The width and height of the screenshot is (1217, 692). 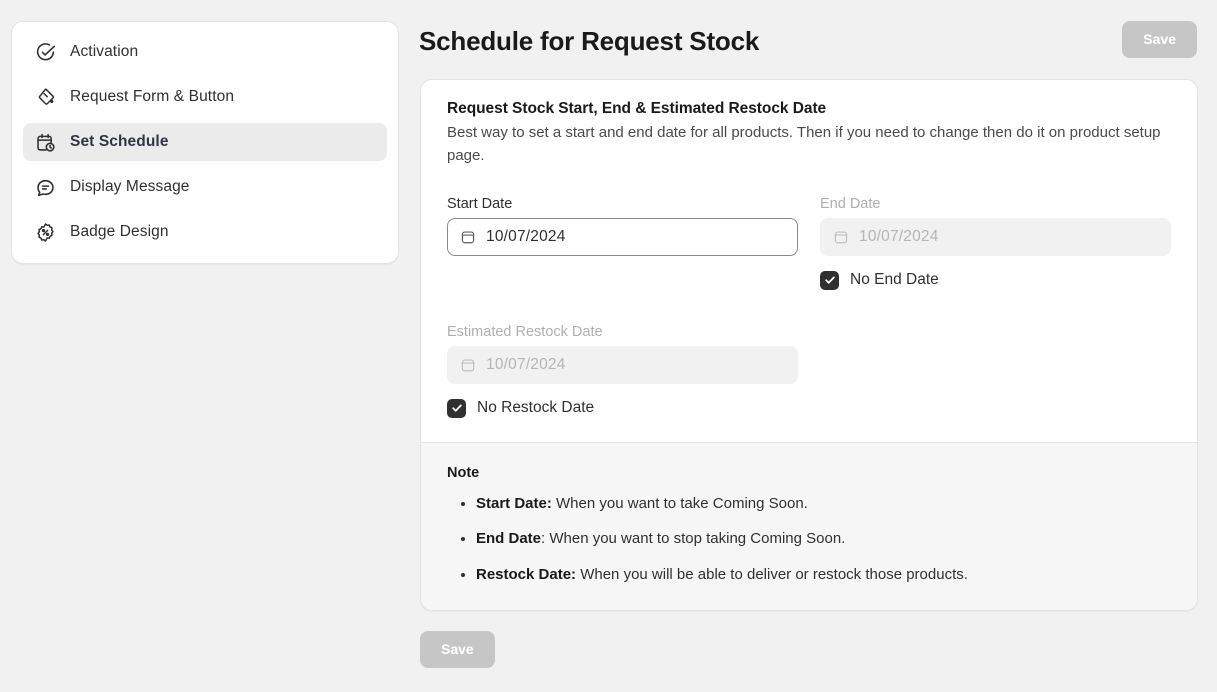 What do you see at coordinates (995, 371) in the screenshot?
I see `spacer-column` at bounding box center [995, 371].